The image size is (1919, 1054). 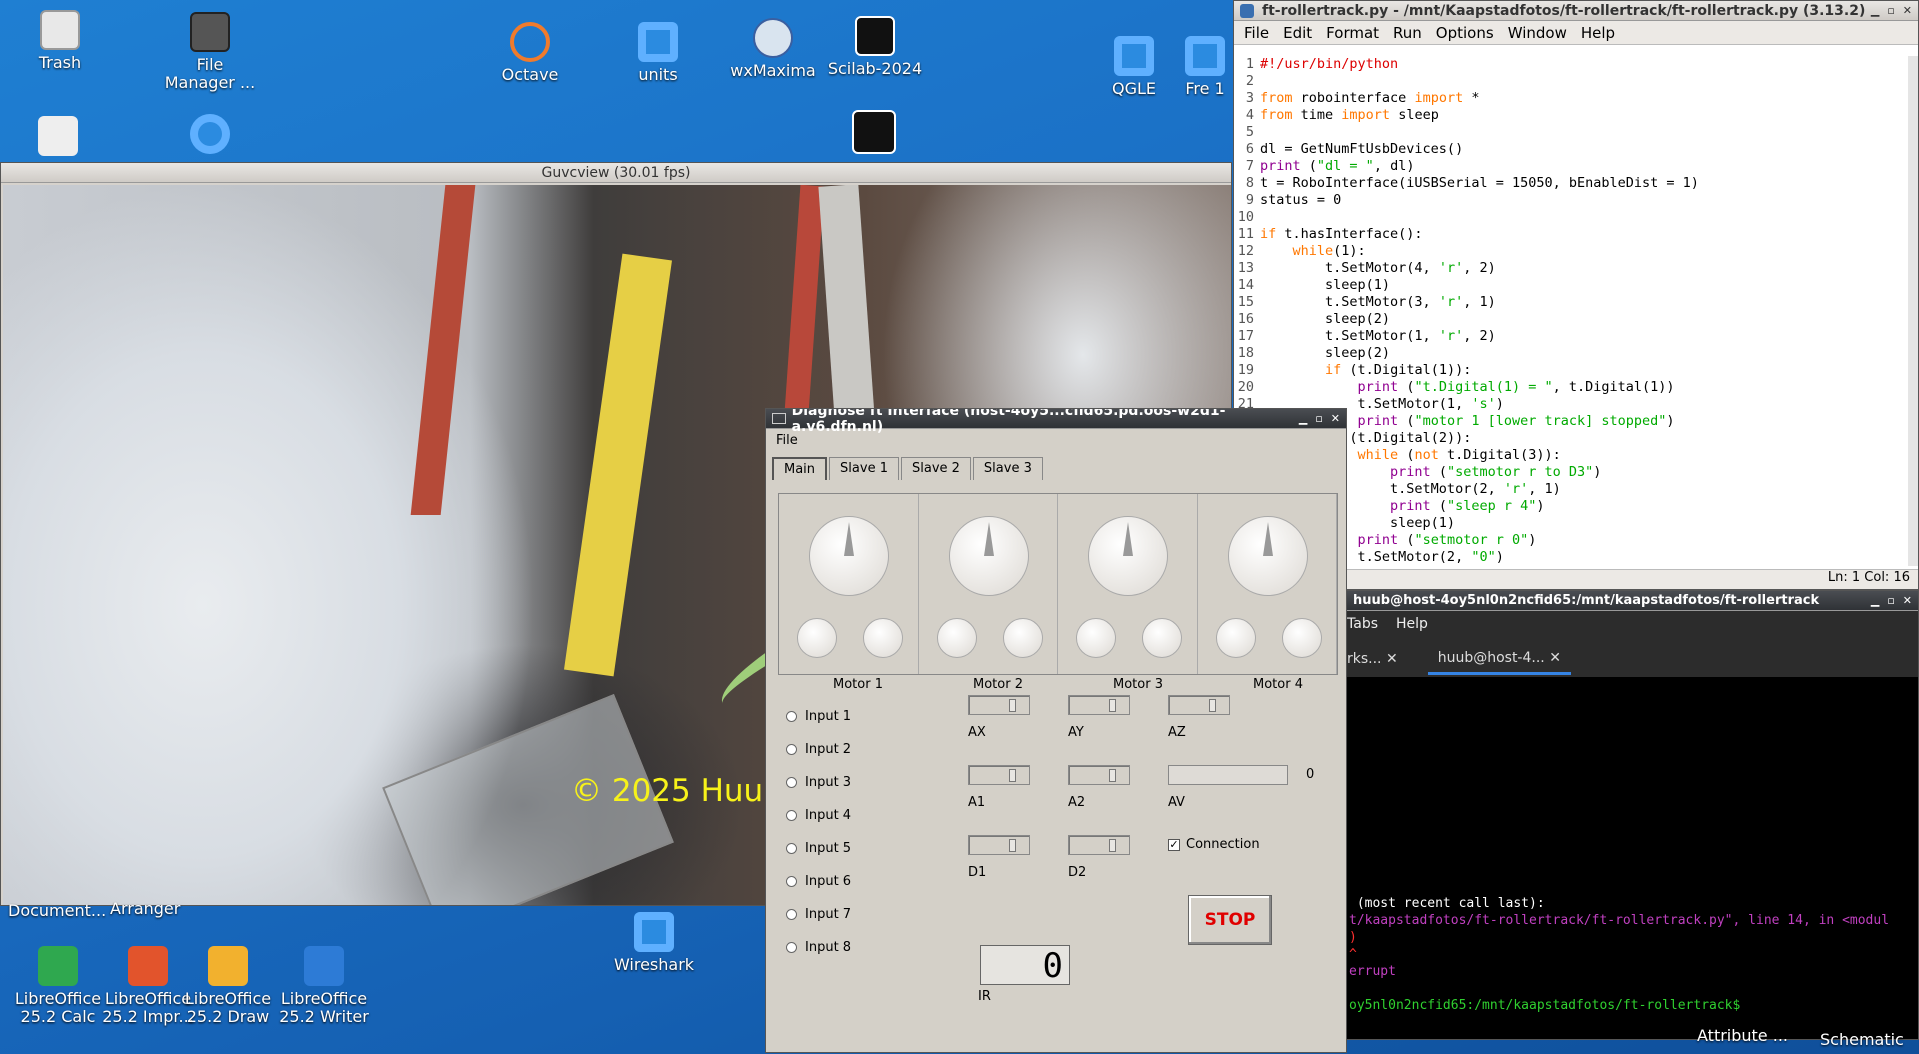 I want to click on input-4-radio: Input 4, so click(x=818, y=815).